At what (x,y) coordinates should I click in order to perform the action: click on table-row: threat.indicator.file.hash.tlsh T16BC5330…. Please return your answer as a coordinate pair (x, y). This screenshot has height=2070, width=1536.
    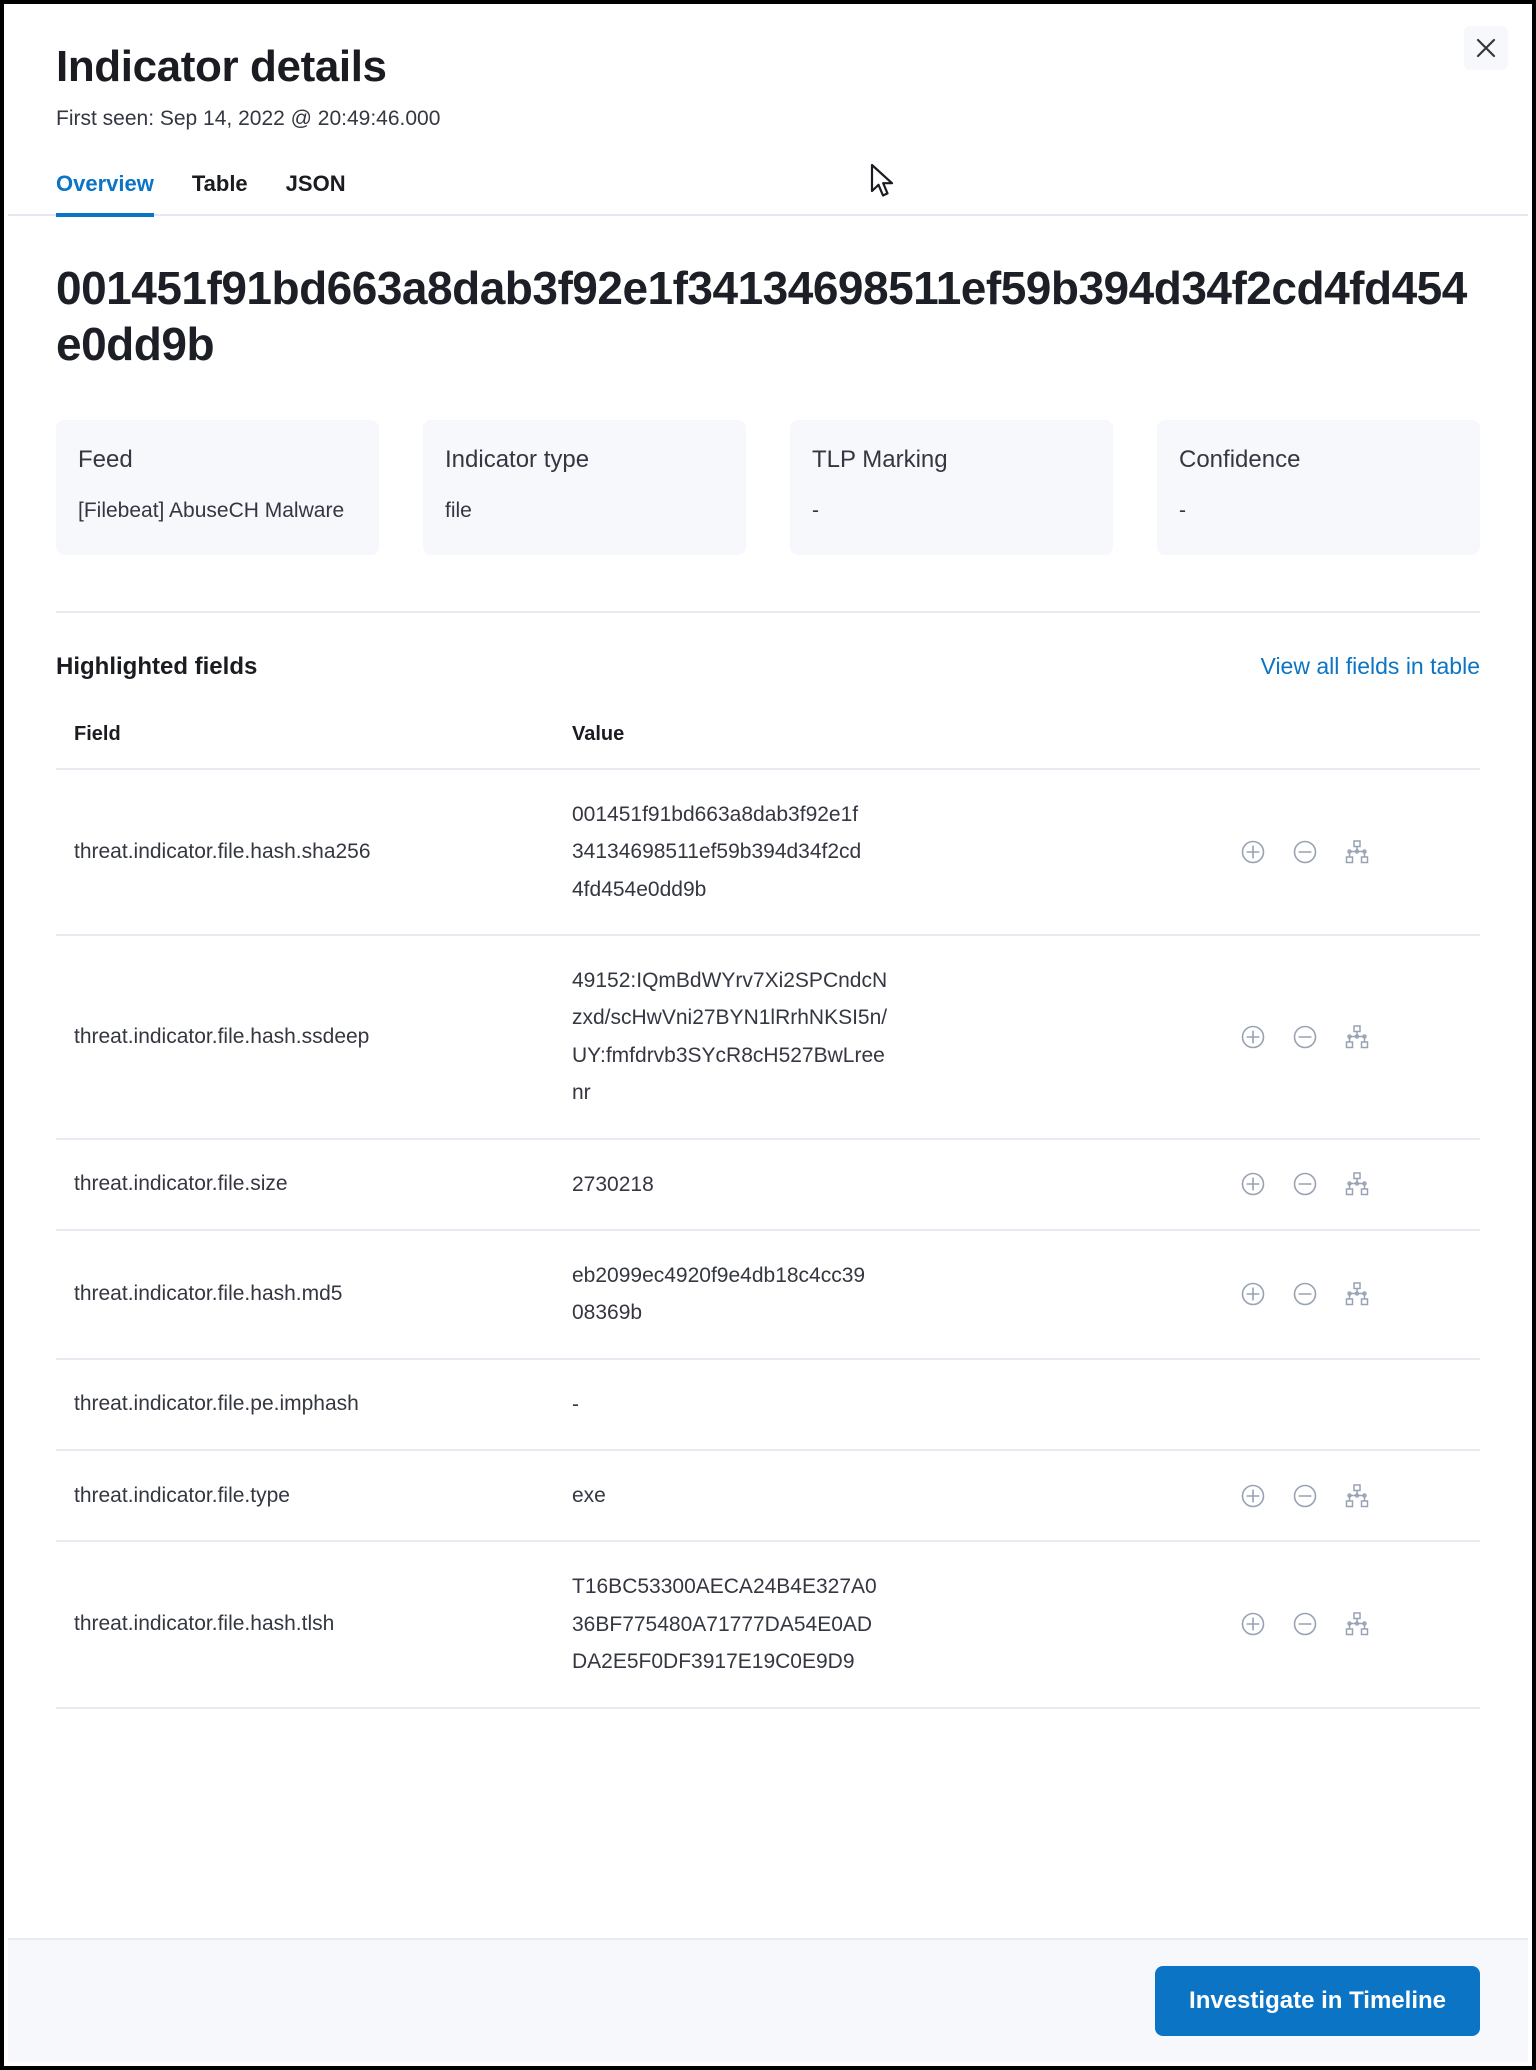
    Looking at the image, I should click on (768, 1625).